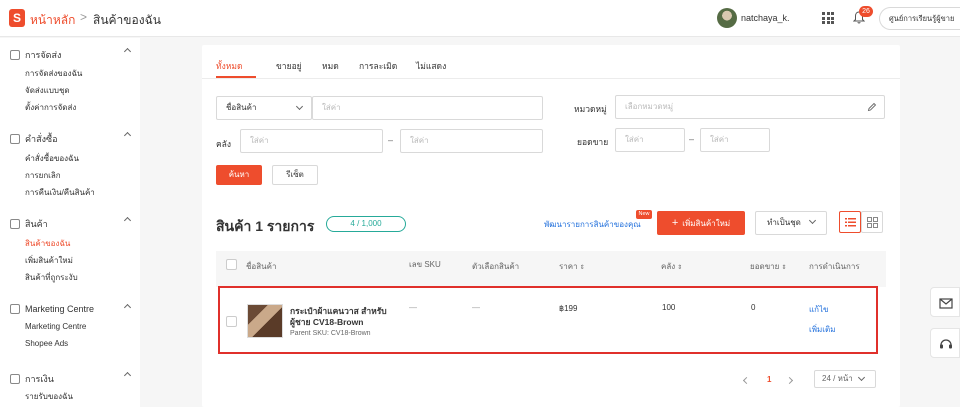 The height and width of the screenshot is (407, 960). I want to click on breadcrumb-current: สินค้าของฉัน, so click(127, 20).